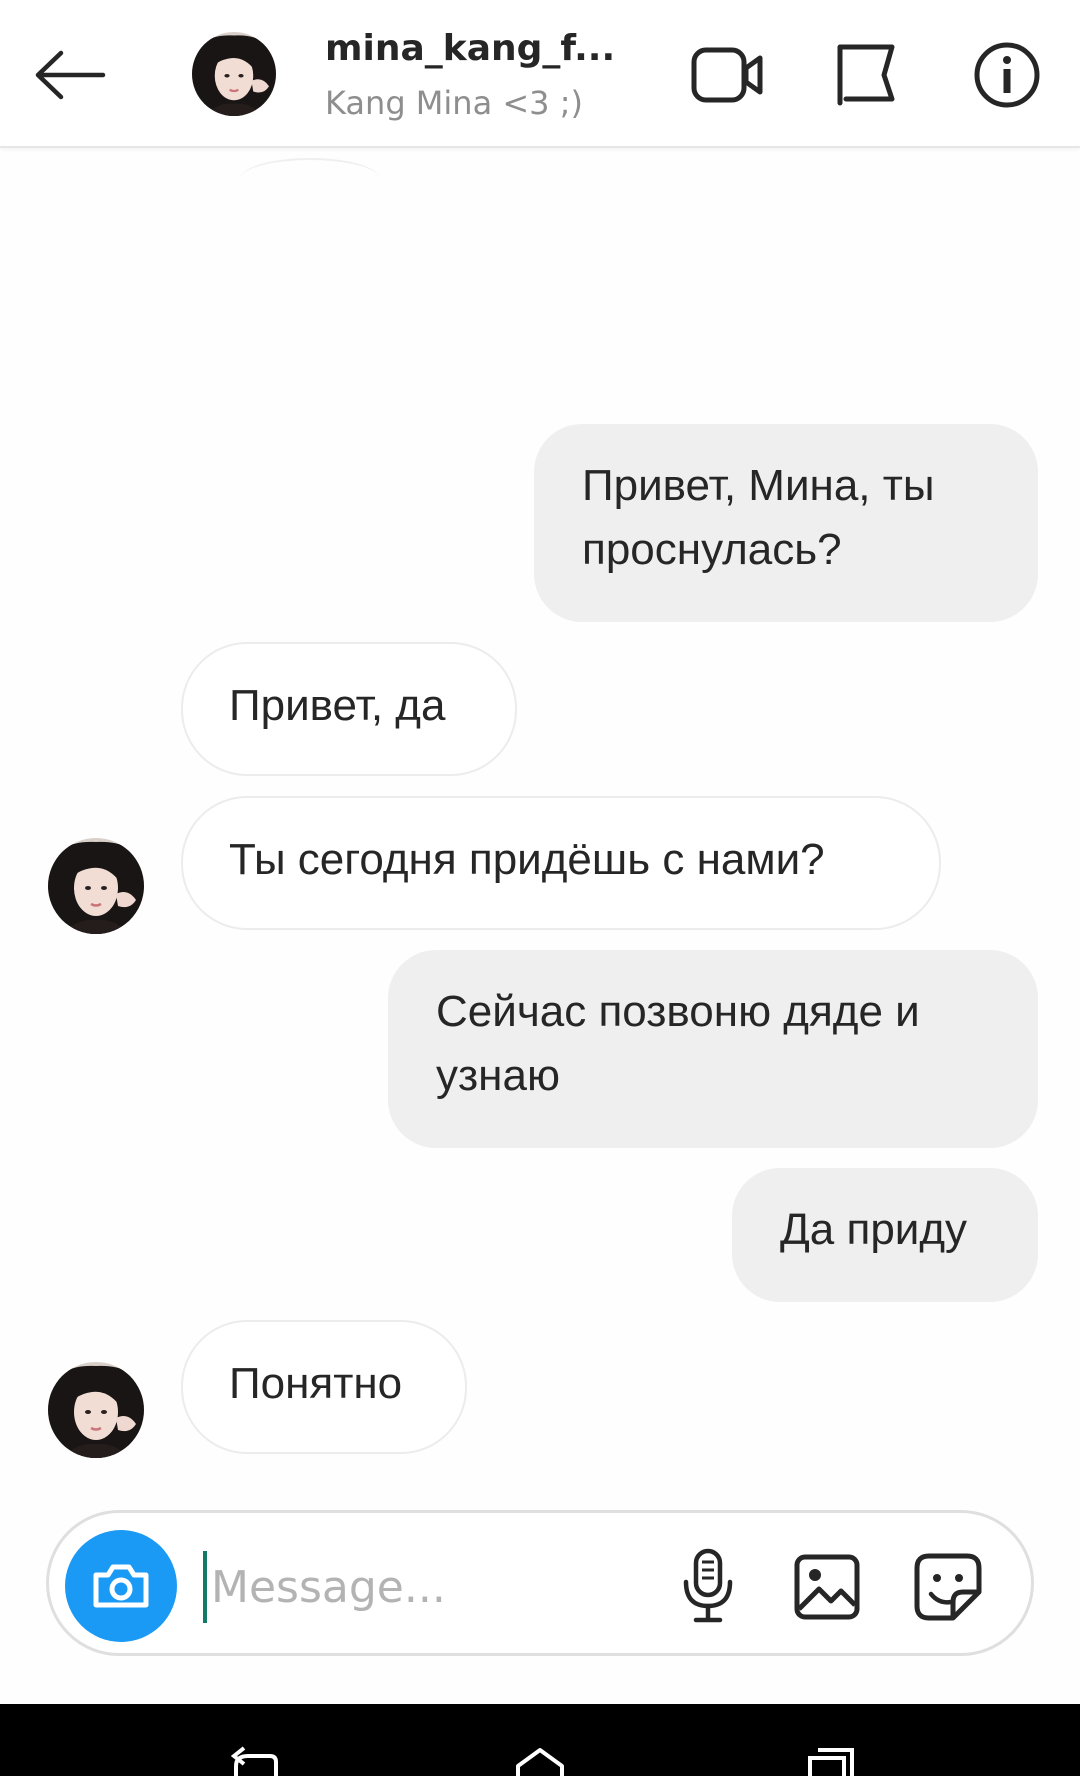 The width and height of the screenshot is (1080, 1776). I want to click on header-avatar, so click(234, 74).